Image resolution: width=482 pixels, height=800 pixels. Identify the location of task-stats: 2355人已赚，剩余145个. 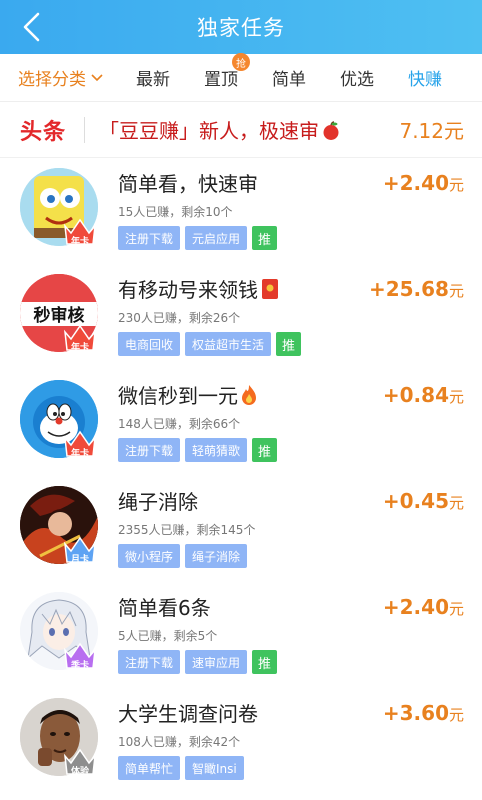
(187, 530).